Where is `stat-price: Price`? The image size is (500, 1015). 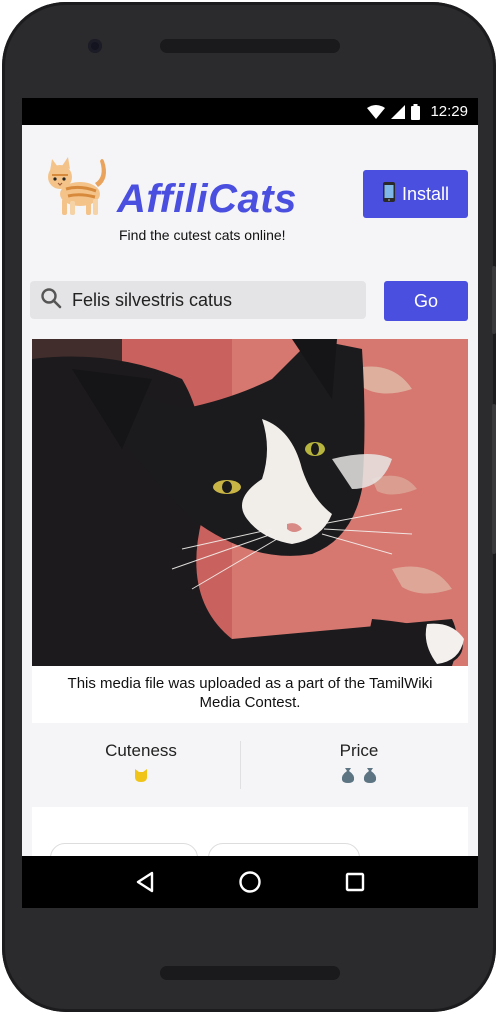
stat-price: Price is located at coordinates (359, 765).